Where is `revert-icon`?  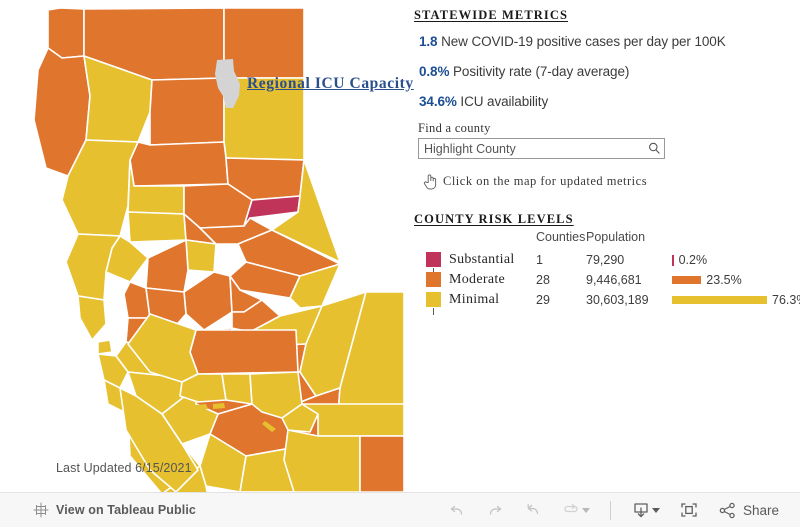
revert-icon is located at coordinates (533, 509).